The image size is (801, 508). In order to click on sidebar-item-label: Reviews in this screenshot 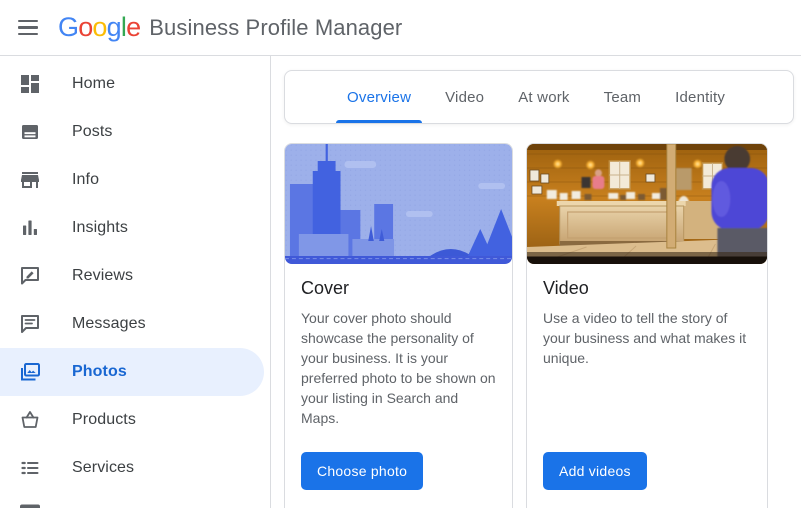, I will do `click(103, 275)`.